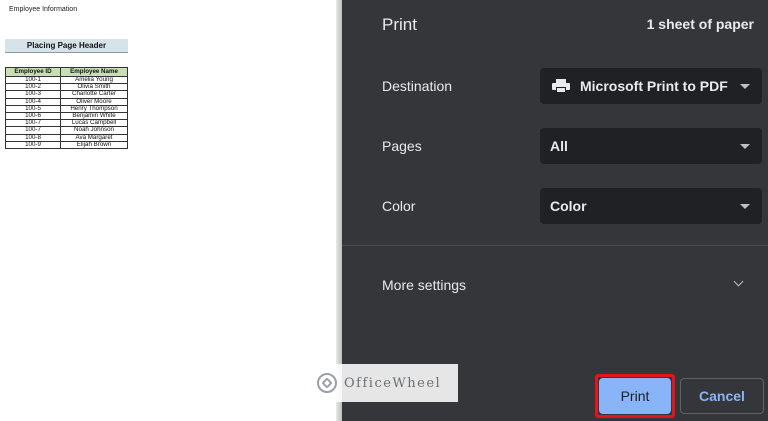 The height and width of the screenshot is (421, 768). I want to click on dialog-title: Print, so click(399, 24).